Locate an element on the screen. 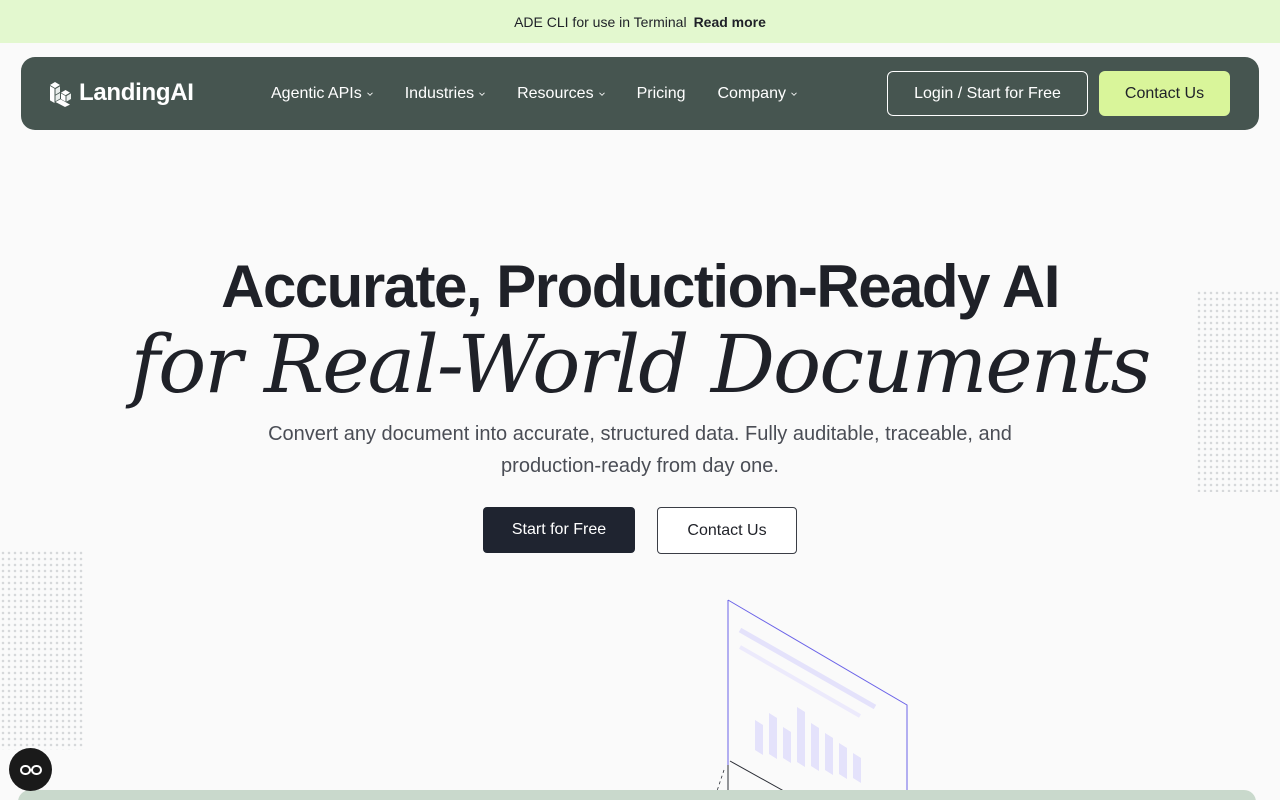 The image size is (1280, 800). start-for-free-button: Start for Free is located at coordinates (559, 530).